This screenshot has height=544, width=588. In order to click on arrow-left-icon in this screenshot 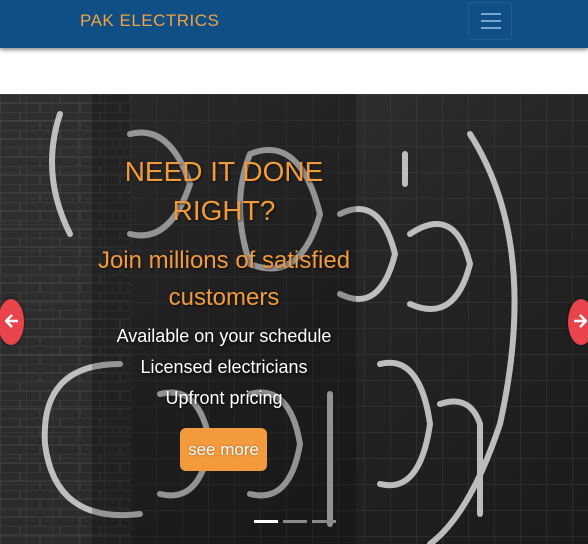, I will do `click(11, 321)`.